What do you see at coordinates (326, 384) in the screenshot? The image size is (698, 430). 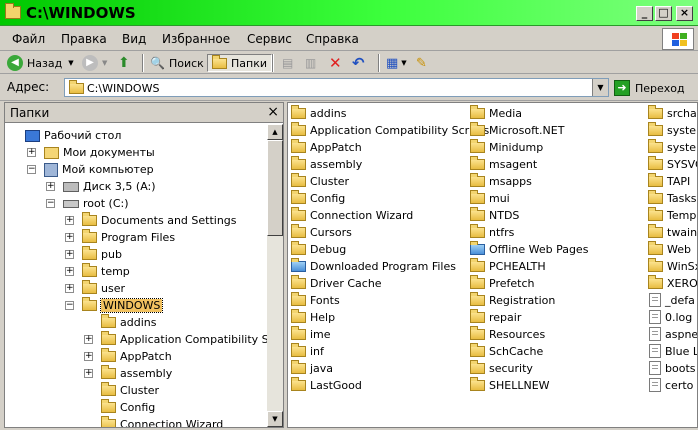 I see `file-list-item: LastGood` at bounding box center [326, 384].